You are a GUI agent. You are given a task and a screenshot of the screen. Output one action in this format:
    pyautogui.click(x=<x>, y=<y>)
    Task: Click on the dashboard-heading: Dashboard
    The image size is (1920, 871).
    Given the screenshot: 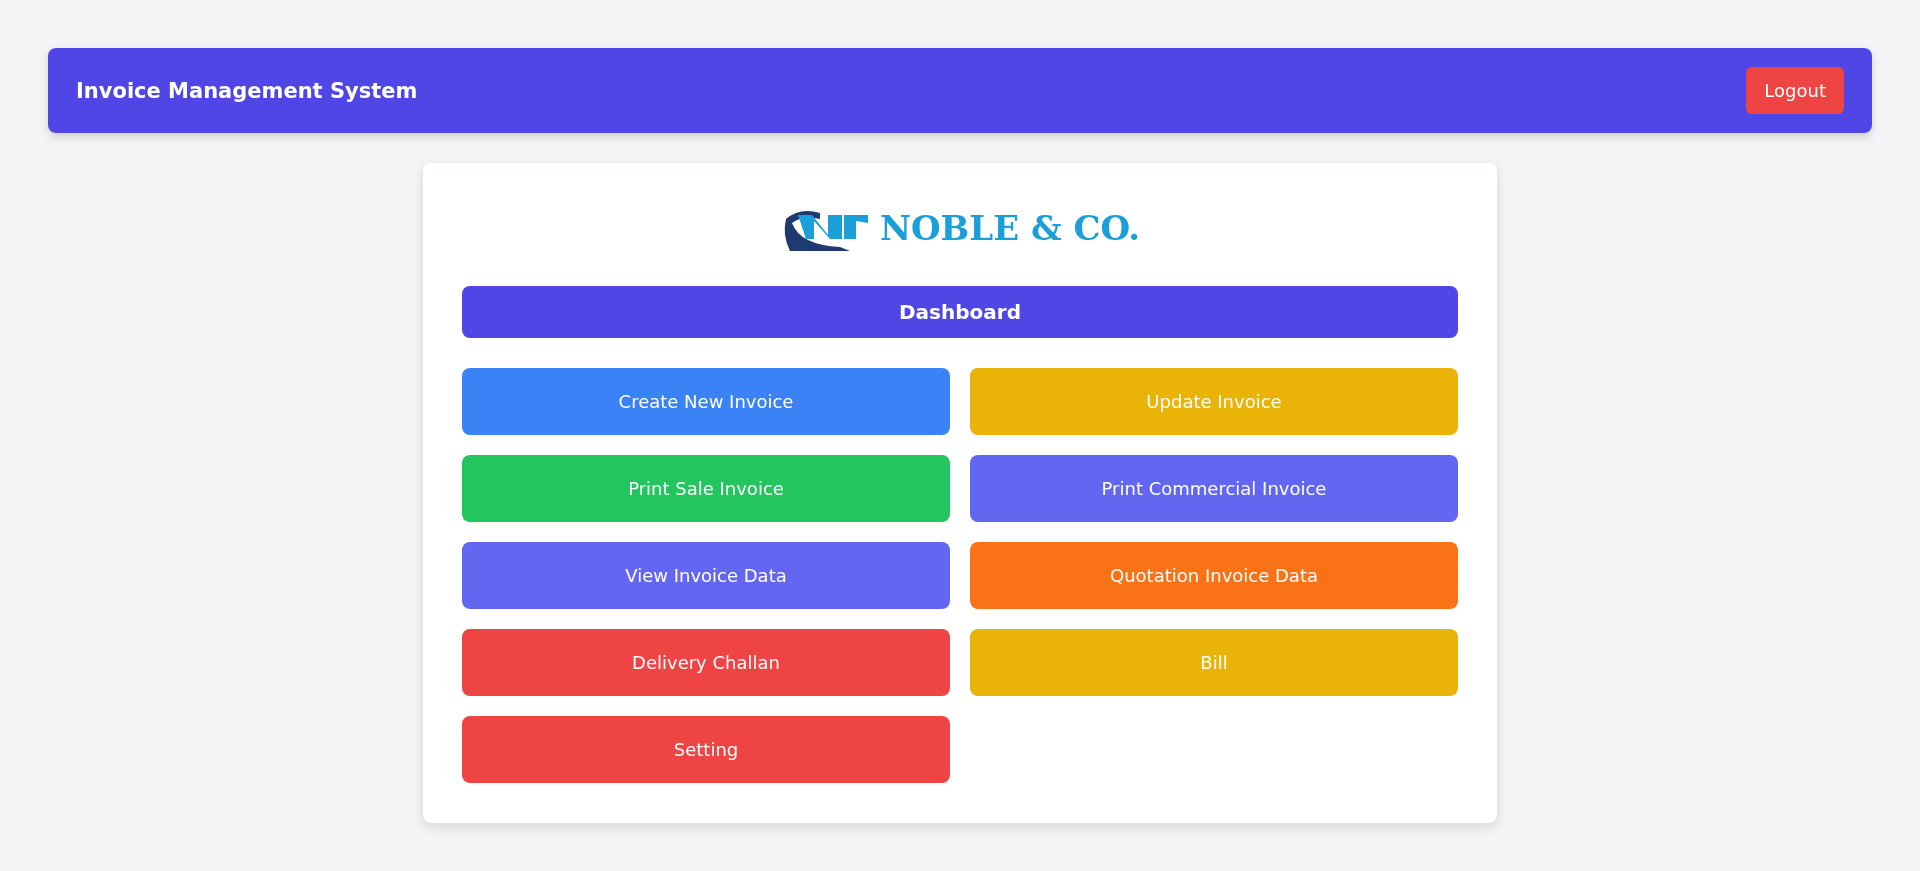 What is the action you would take?
    pyautogui.click(x=960, y=312)
    